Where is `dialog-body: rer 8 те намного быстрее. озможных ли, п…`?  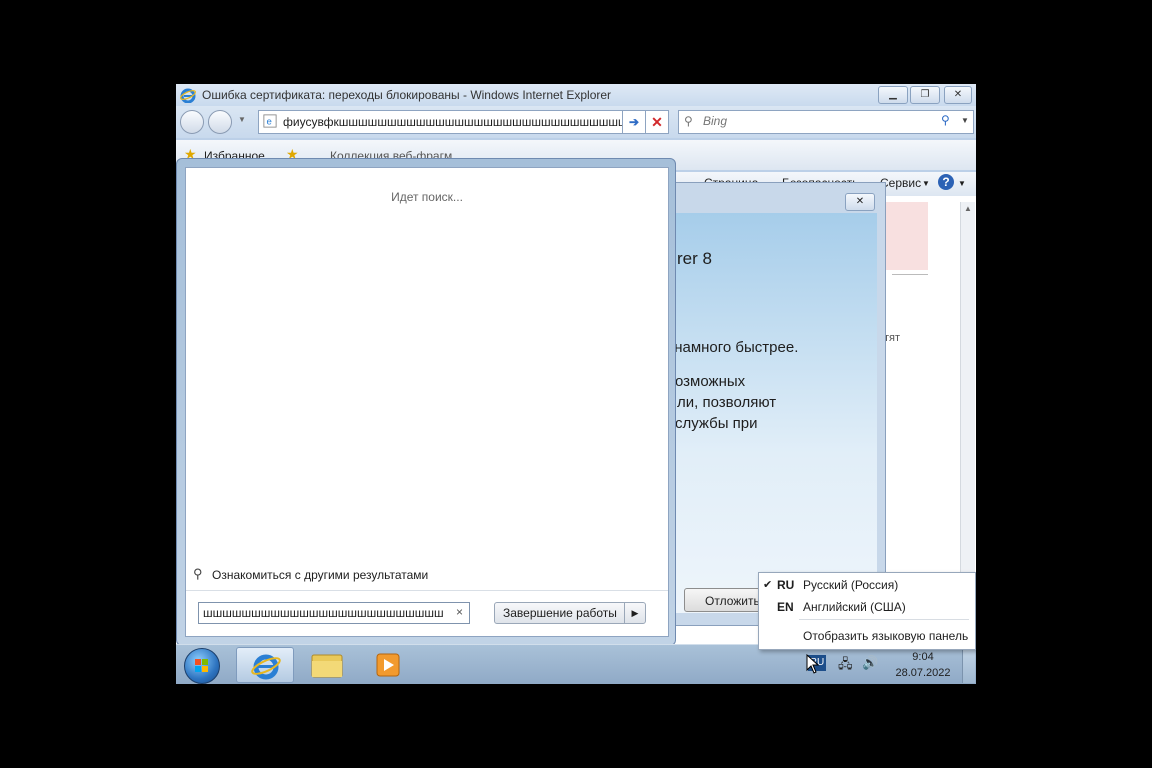
dialog-body: rer 8 те намного быстрее. озможных ли, п… is located at coordinates (765, 413).